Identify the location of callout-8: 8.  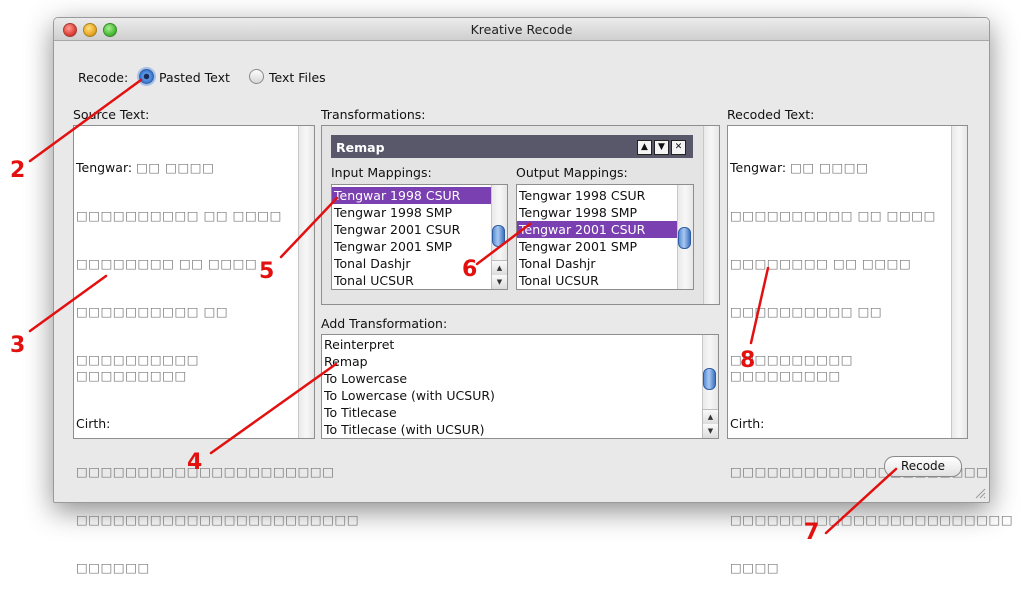
(748, 360).